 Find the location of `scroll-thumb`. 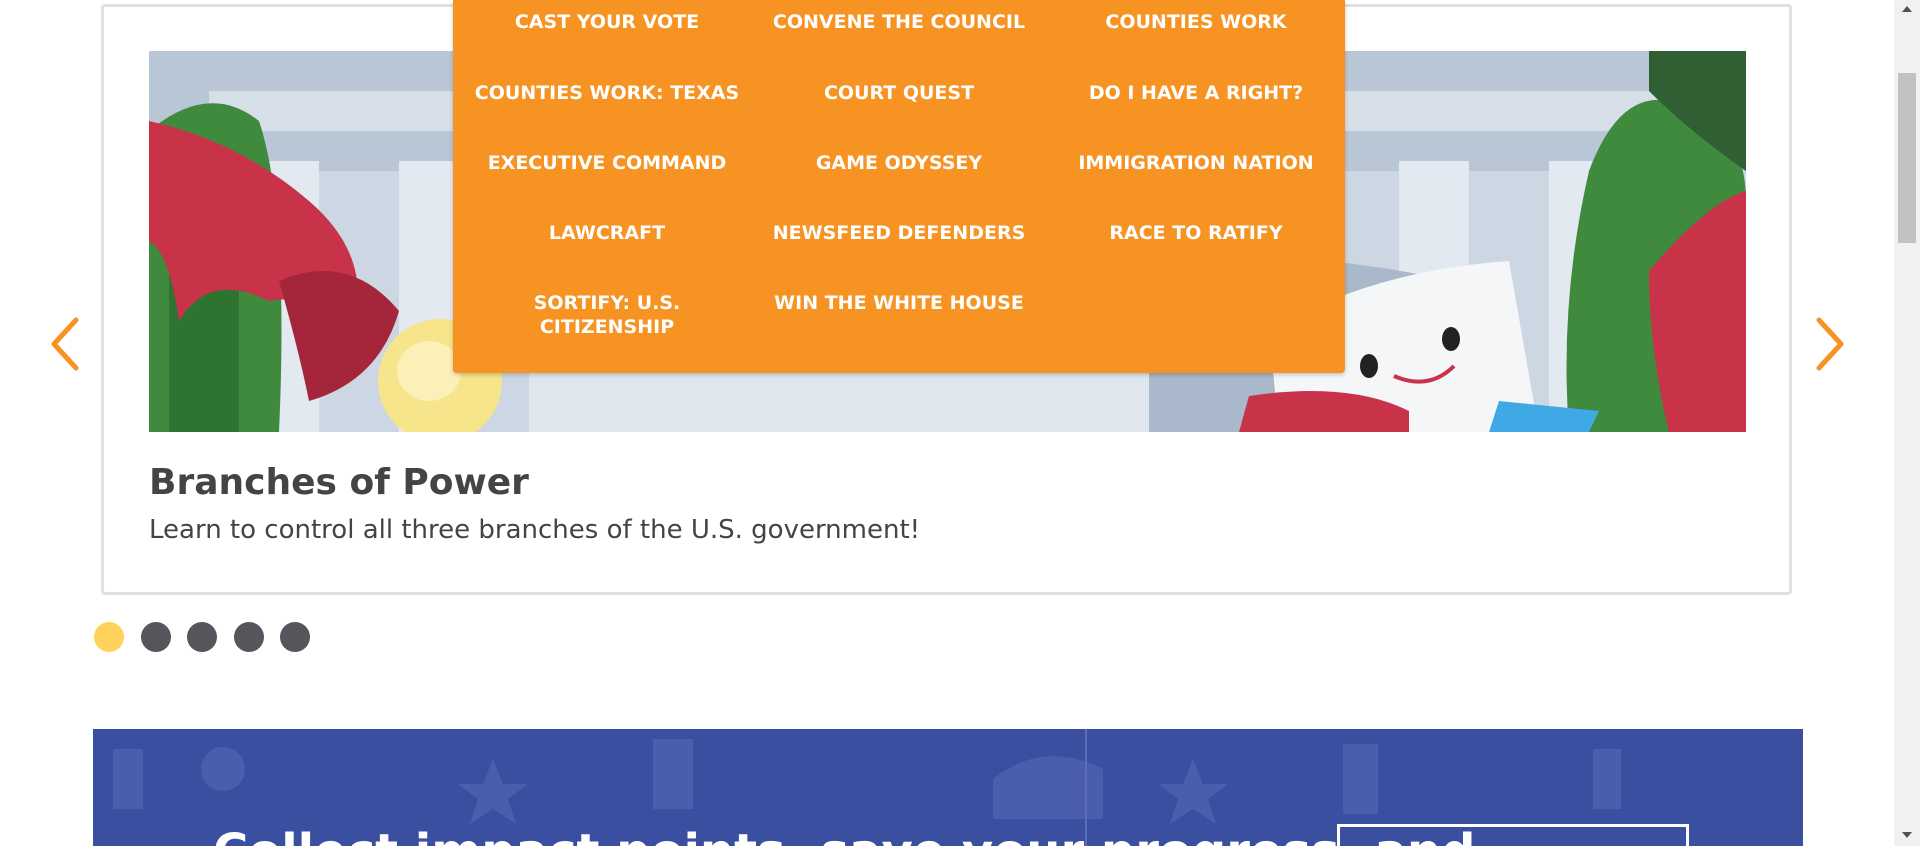

scroll-thumb is located at coordinates (1907, 158).